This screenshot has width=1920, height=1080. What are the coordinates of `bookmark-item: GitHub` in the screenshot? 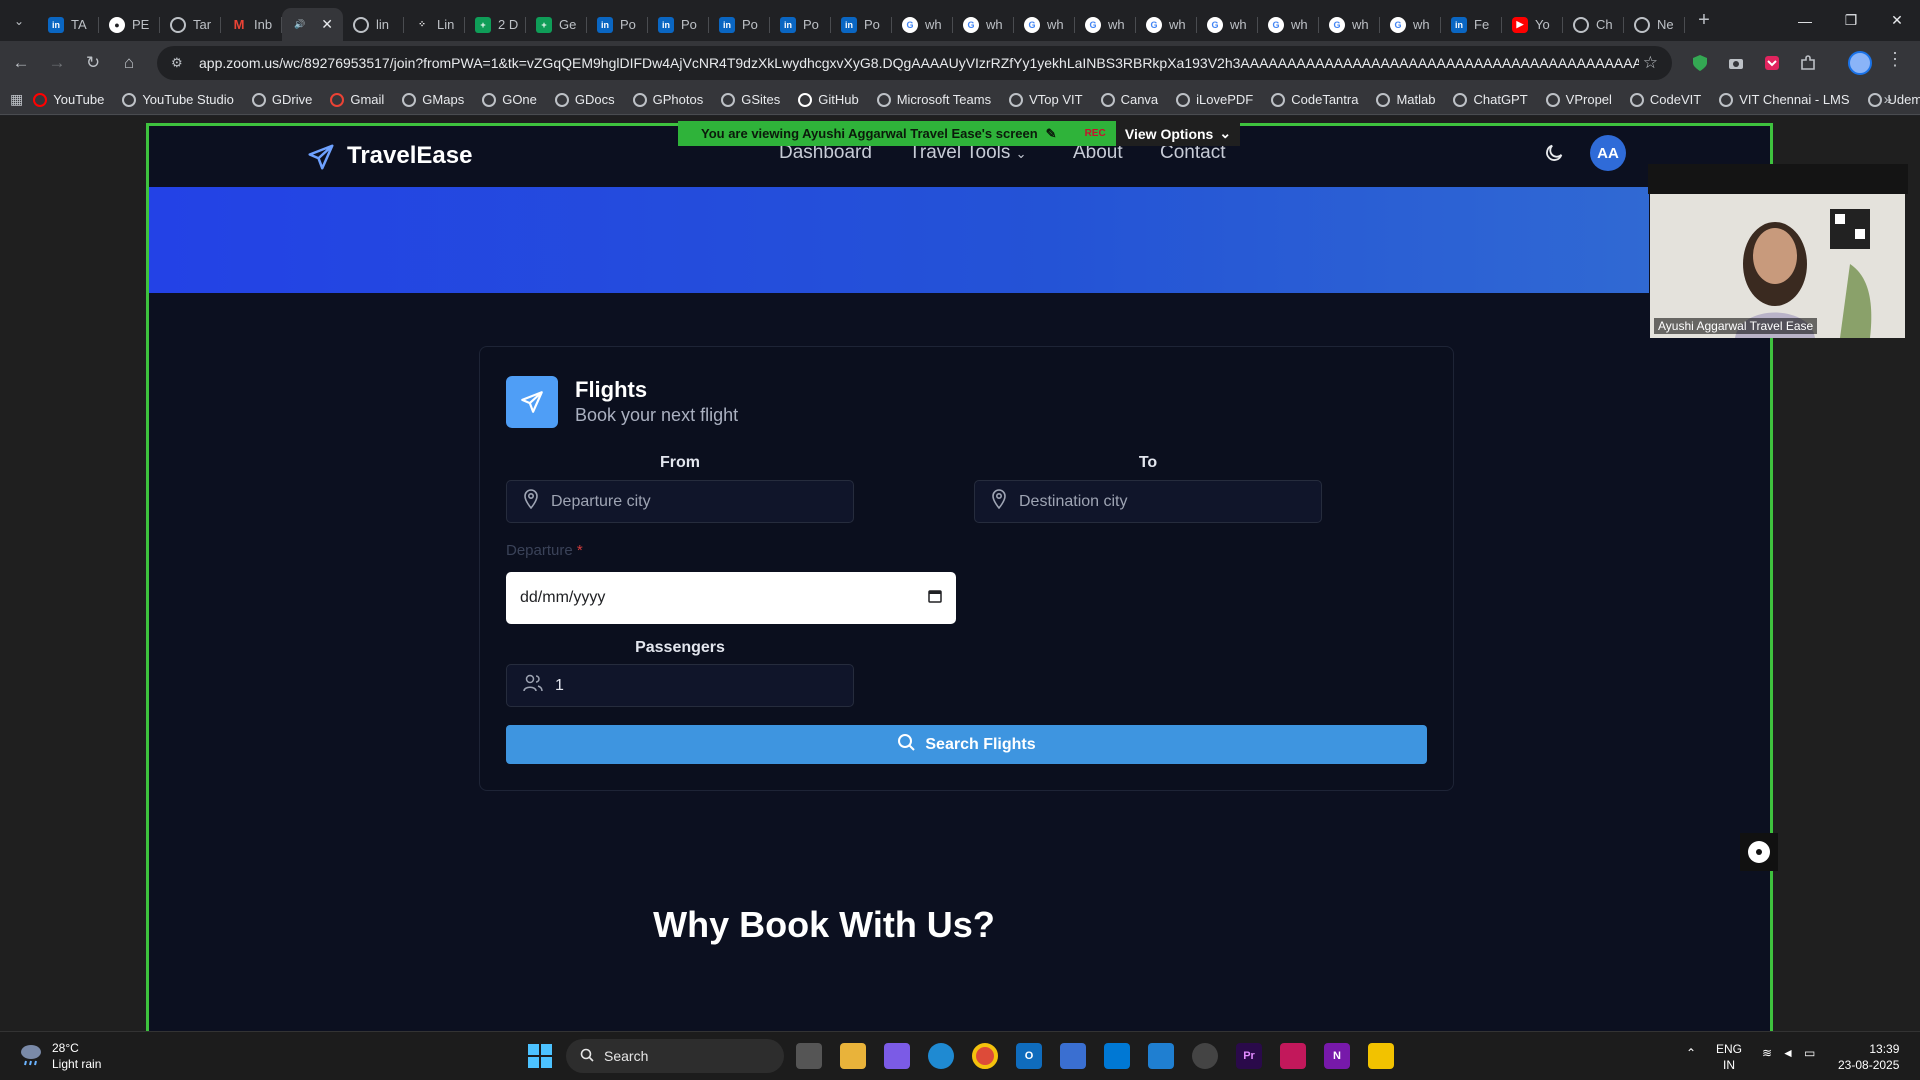 It's located at (828, 99).